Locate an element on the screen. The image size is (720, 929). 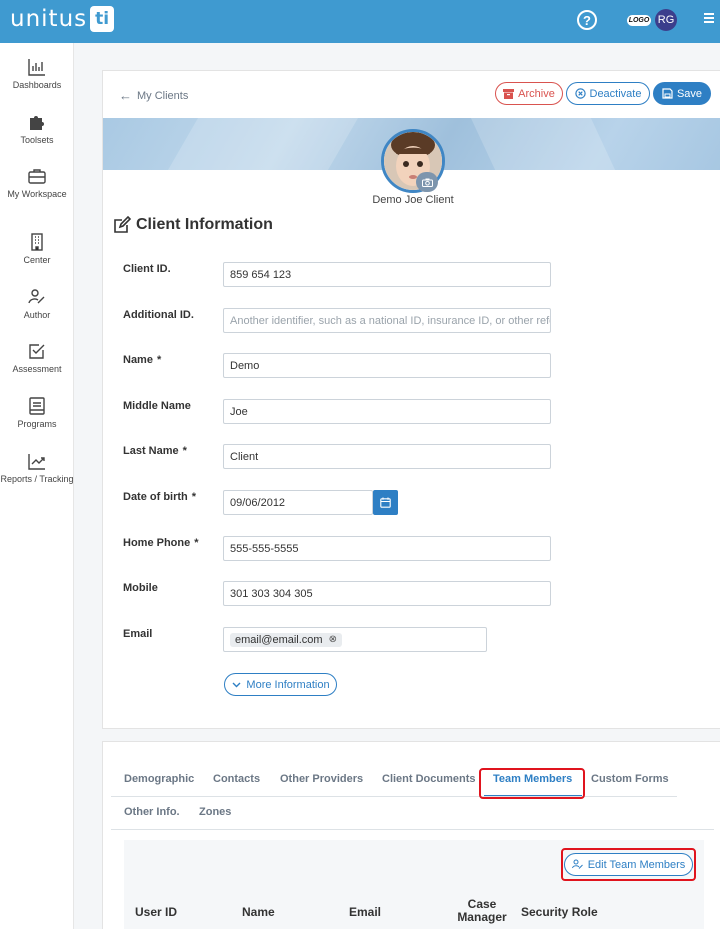
camera-icon is located at coordinates (427, 182).